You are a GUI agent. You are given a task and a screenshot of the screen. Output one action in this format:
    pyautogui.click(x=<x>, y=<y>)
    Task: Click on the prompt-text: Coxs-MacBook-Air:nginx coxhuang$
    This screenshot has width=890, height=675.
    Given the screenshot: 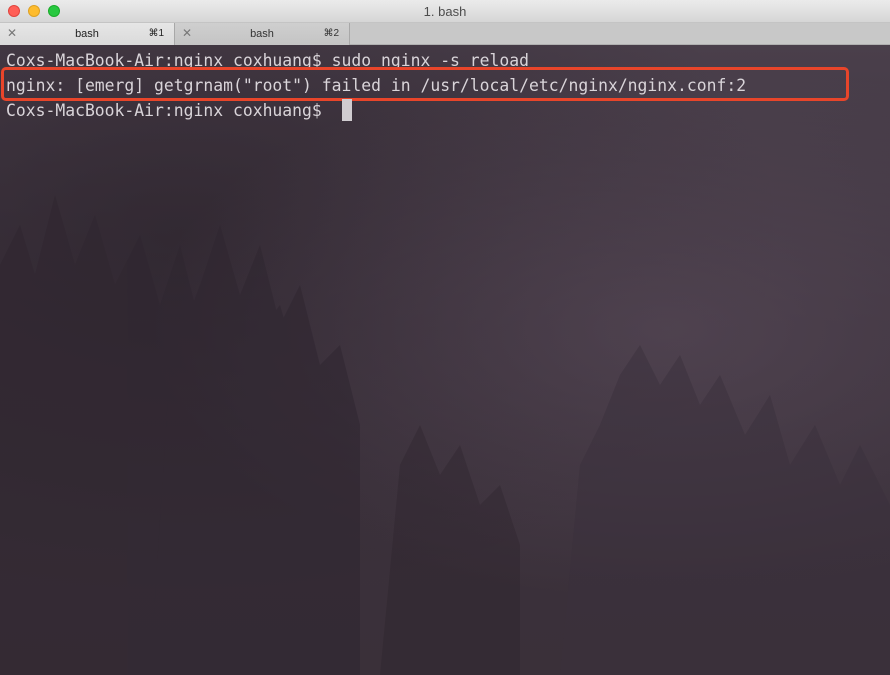 What is the action you would take?
    pyautogui.click(x=169, y=110)
    